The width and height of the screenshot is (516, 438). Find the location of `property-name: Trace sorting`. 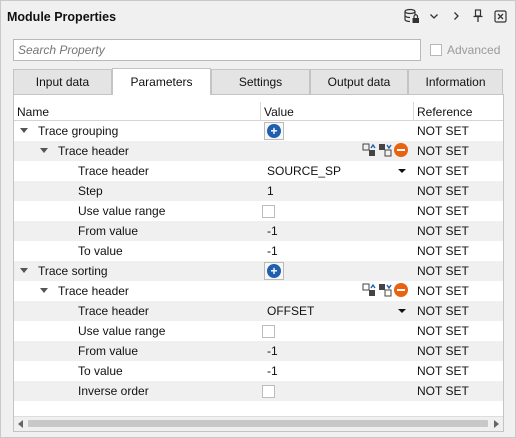

property-name: Trace sorting is located at coordinates (73, 271).